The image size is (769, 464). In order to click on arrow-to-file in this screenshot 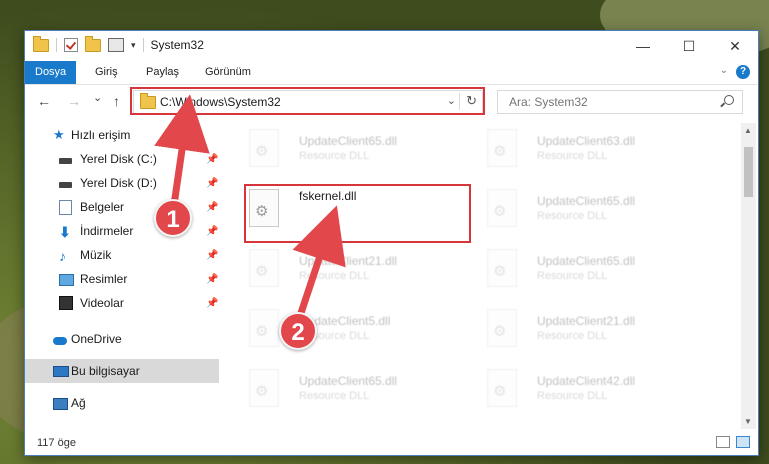, I will do `click(319, 265)`.